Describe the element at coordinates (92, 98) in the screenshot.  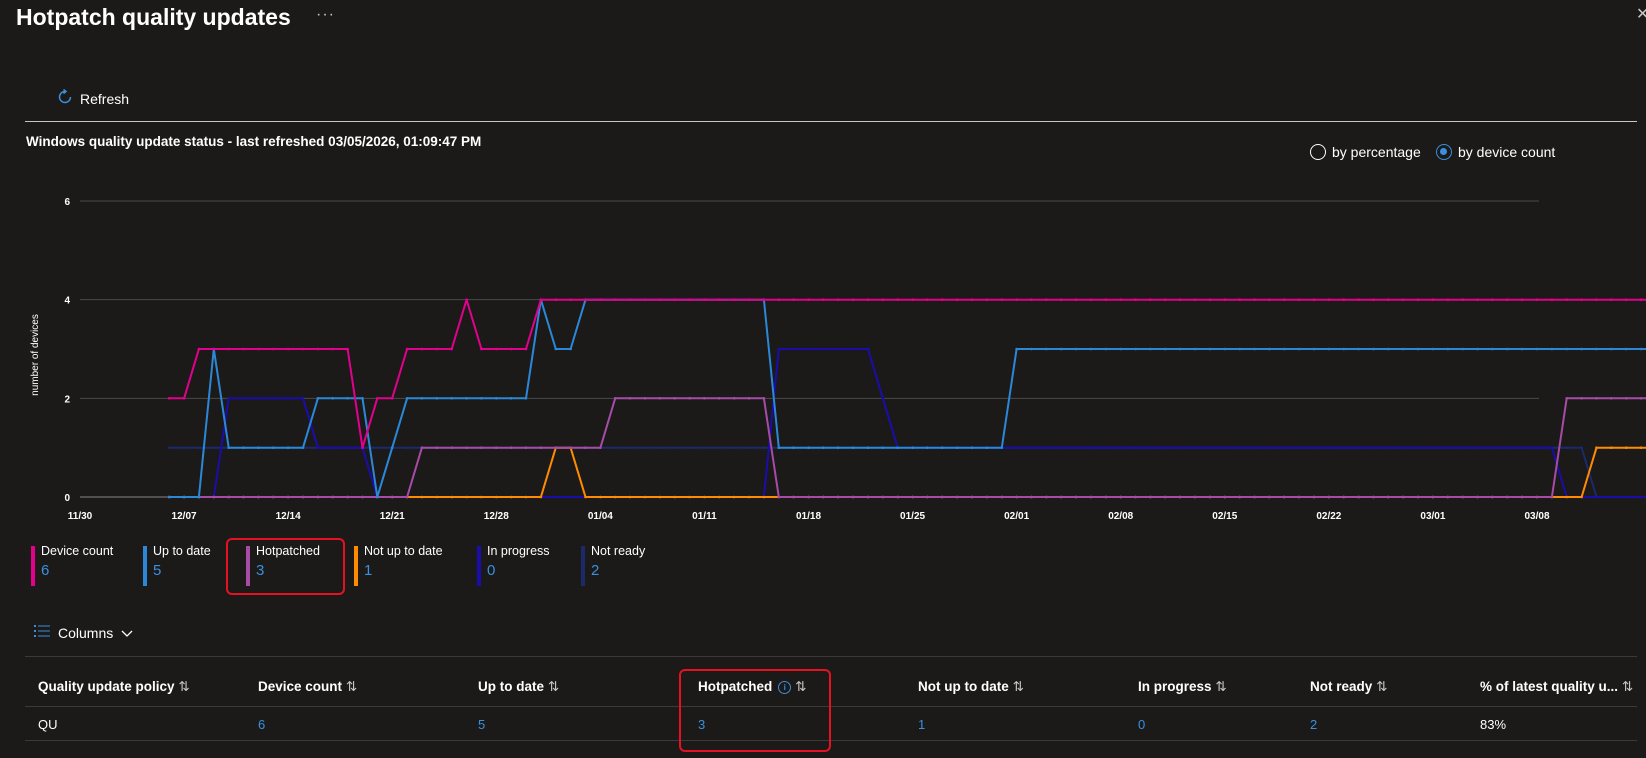
I see `refresh-button: Refresh` at that location.